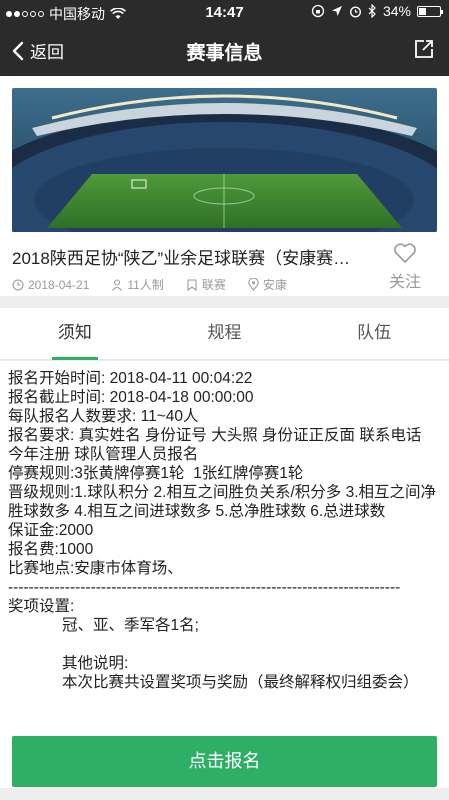  Describe the element at coordinates (51, 530) in the screenshot. I see `notice-line: 保证金:2000` at that location.